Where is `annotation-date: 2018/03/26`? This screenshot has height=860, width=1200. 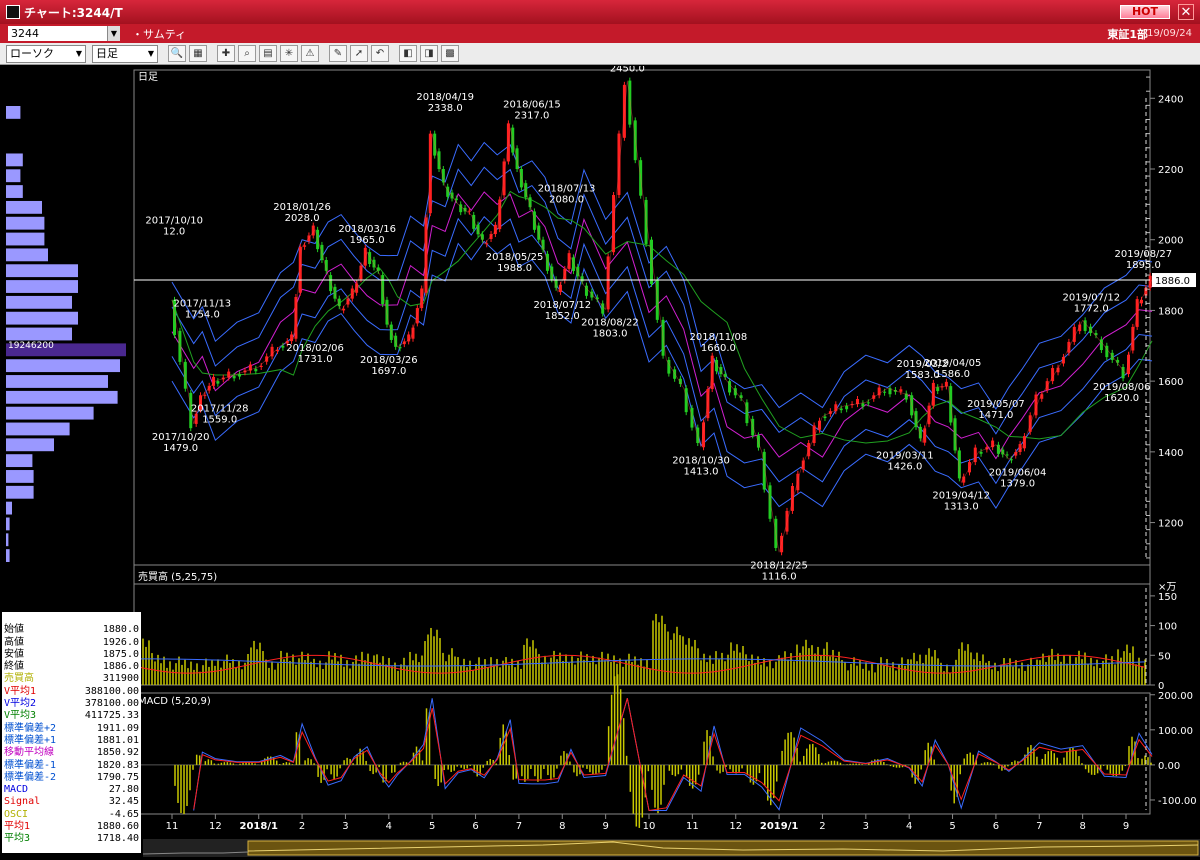
annotation-date: 2018/03/26 is located at coordinates (389, 360).